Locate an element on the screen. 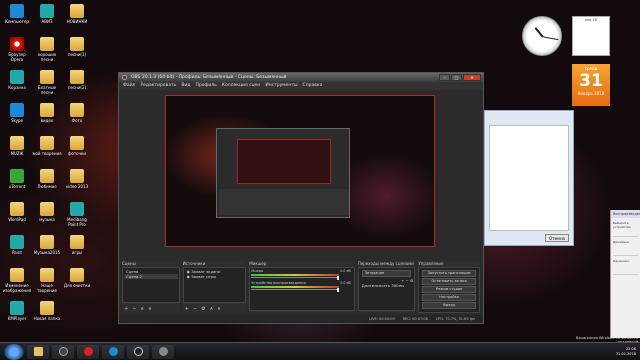 Image resolution: width=640 pixels, height=360 pixels. menu-file: Файл is located at coordinates (129, 86).